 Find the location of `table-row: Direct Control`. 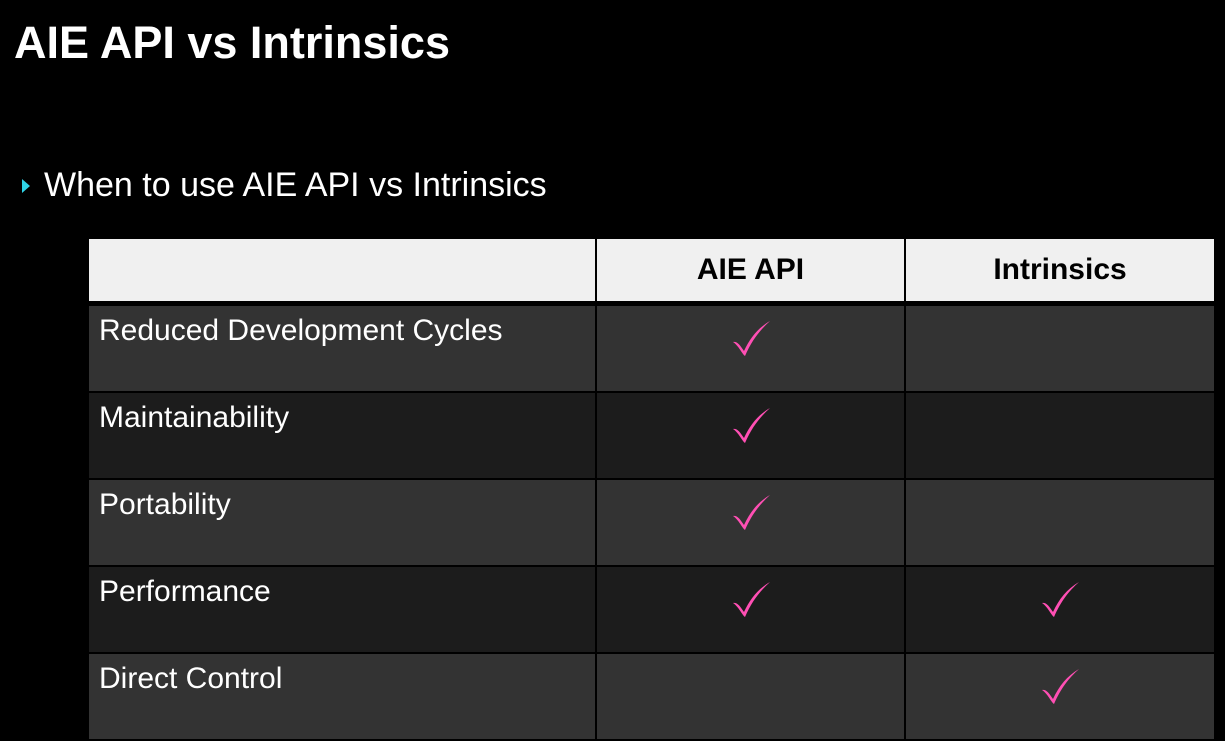

table-row: Direct Control is located at coordinates (651, 696).